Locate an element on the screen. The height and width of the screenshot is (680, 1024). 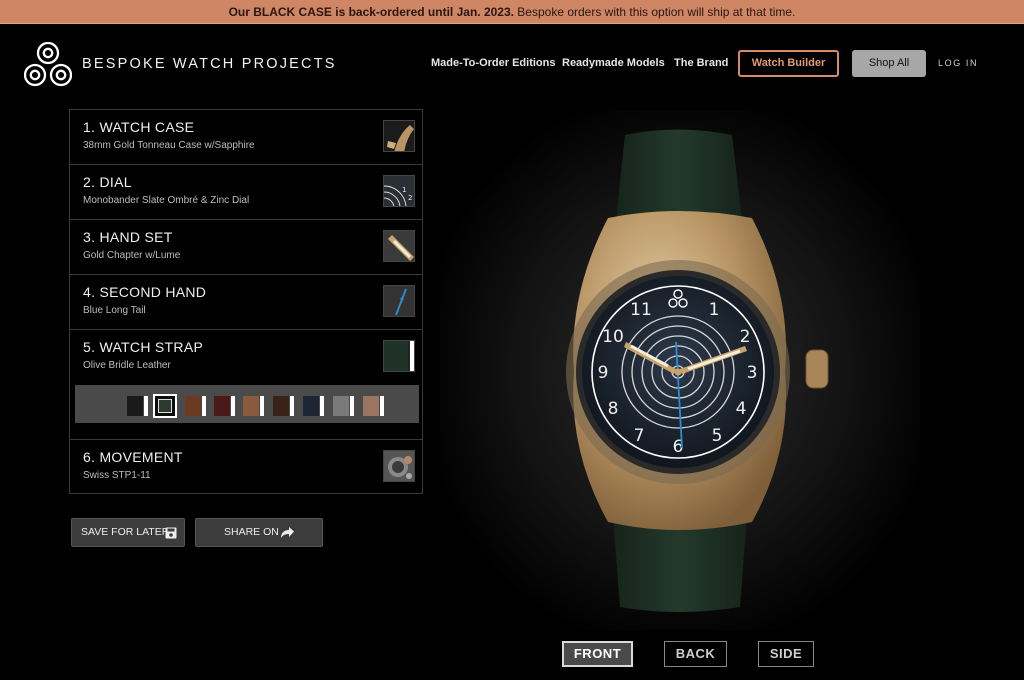
view-front-button: FRONT is located at coordinates (597, 654).